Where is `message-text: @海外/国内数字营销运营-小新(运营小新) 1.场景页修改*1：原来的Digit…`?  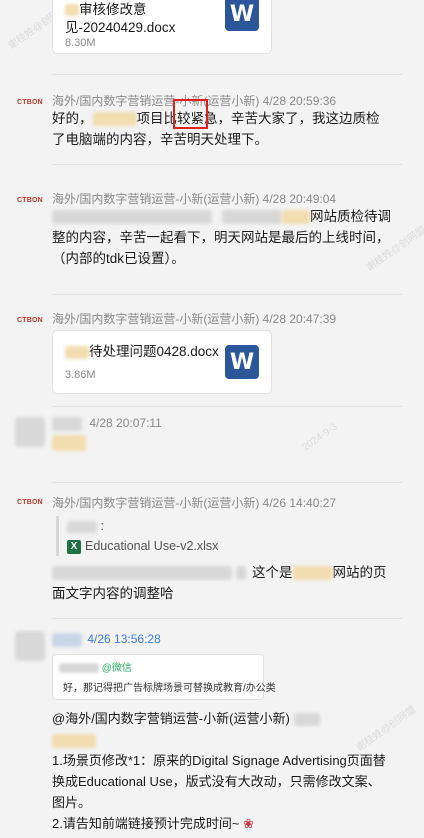
message-text: @海外/国内数字营销运营-小新(运营小新) 1.场景页修改*1：原来的Digit… is located at coordinates (219, 771).